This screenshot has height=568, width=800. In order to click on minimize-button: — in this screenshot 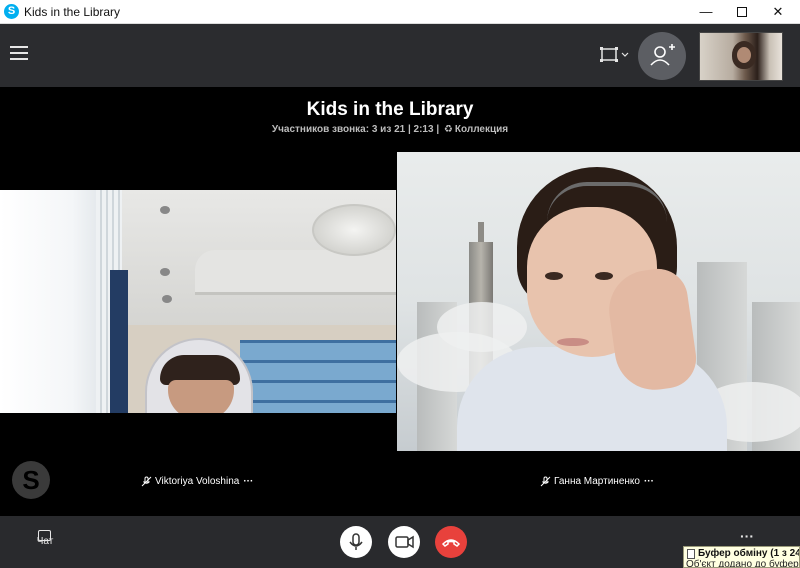, I will do `click(706, 12)`.